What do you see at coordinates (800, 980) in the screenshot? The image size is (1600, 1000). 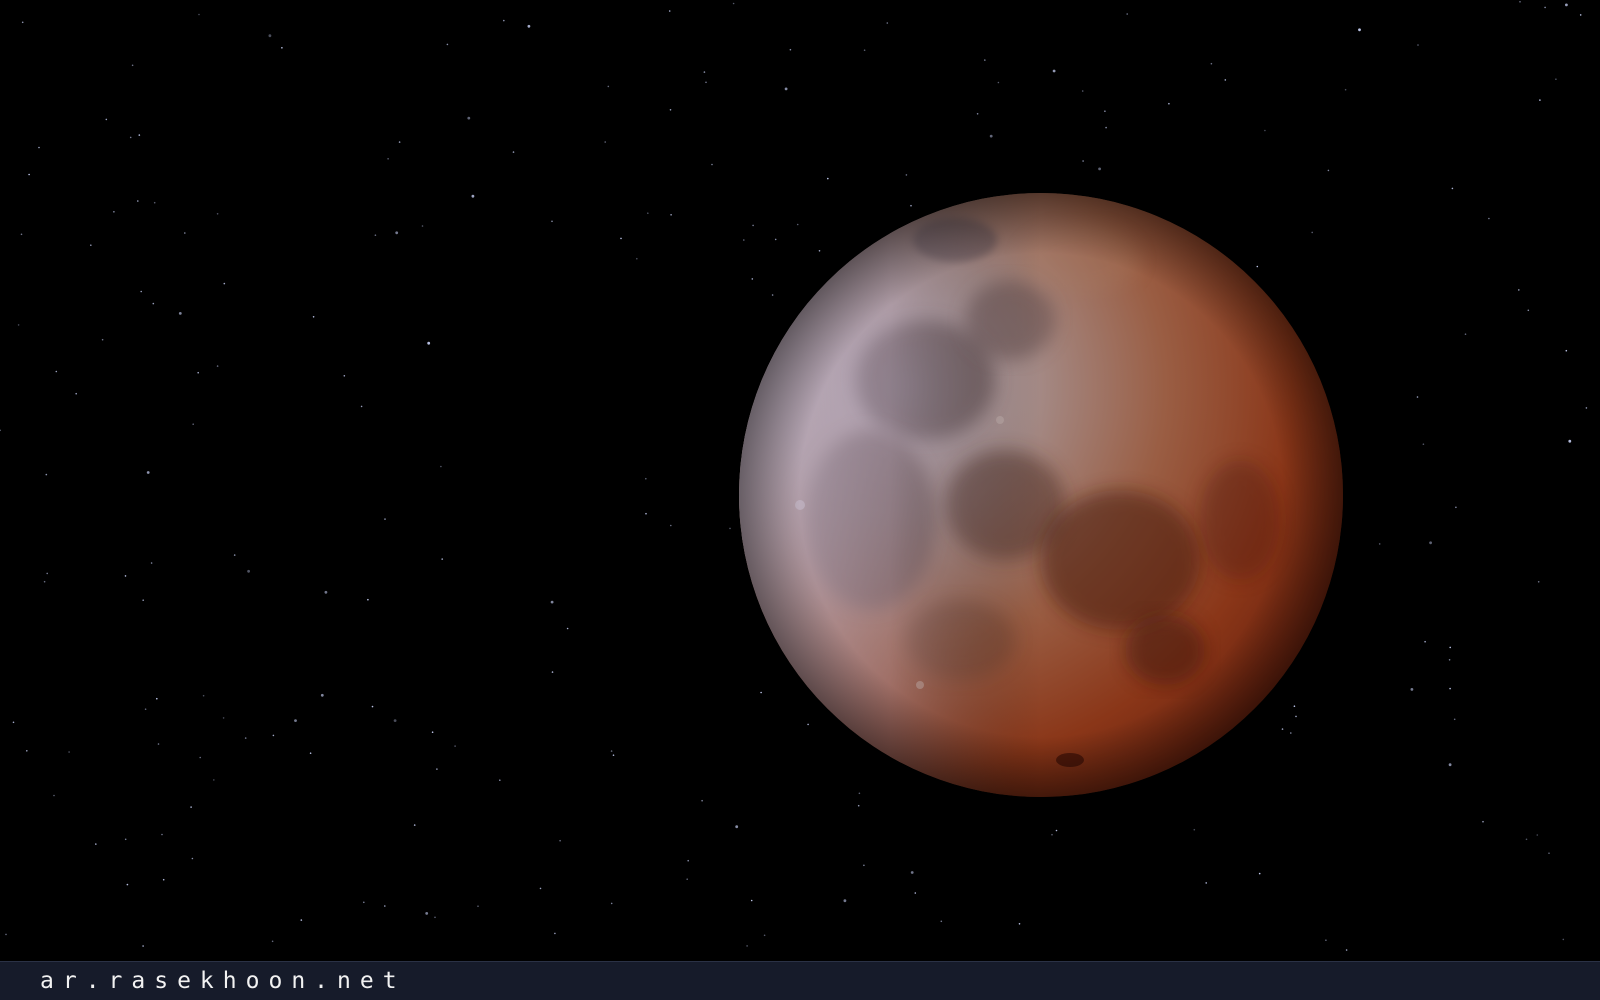 I see `watermark-bar: ar.rasekhoon.net` at bounding box center [800, 980].